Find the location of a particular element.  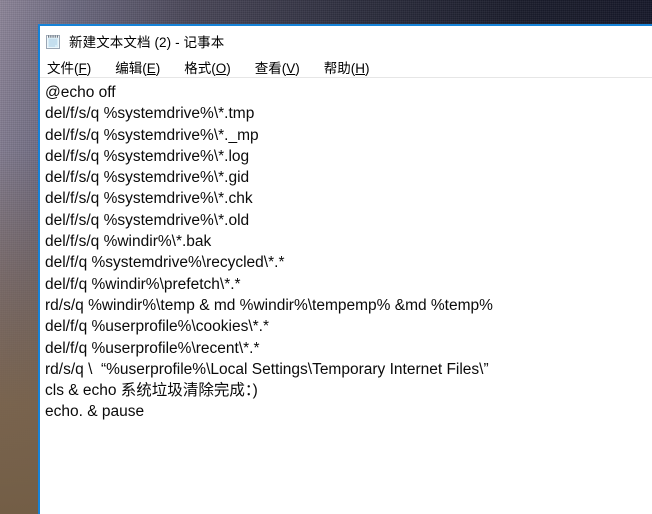

editor-line: del/f/q %windir%\prefetch\*.* is located at coordinates (143, 284).